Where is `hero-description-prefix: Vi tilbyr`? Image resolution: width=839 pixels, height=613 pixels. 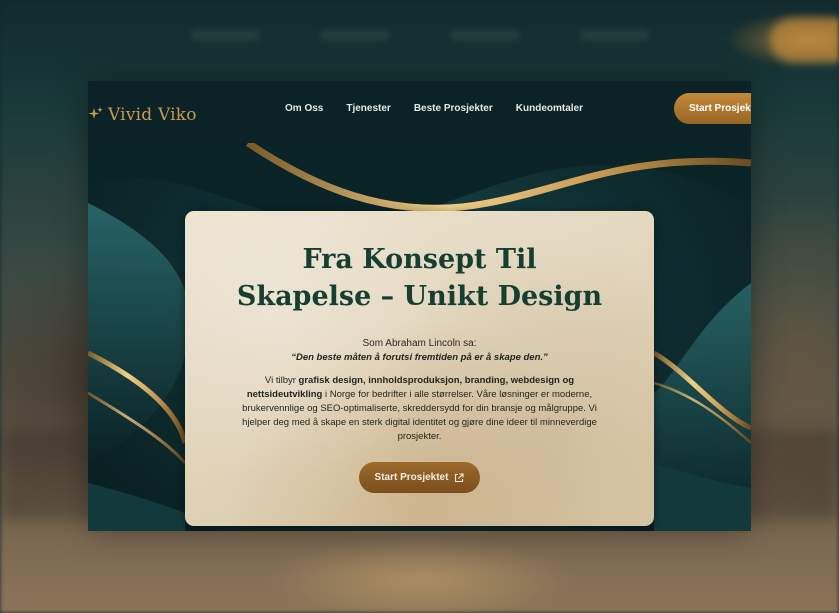 hero-description-prefix: Vi tilbyr is located at coordinates (281, 380).